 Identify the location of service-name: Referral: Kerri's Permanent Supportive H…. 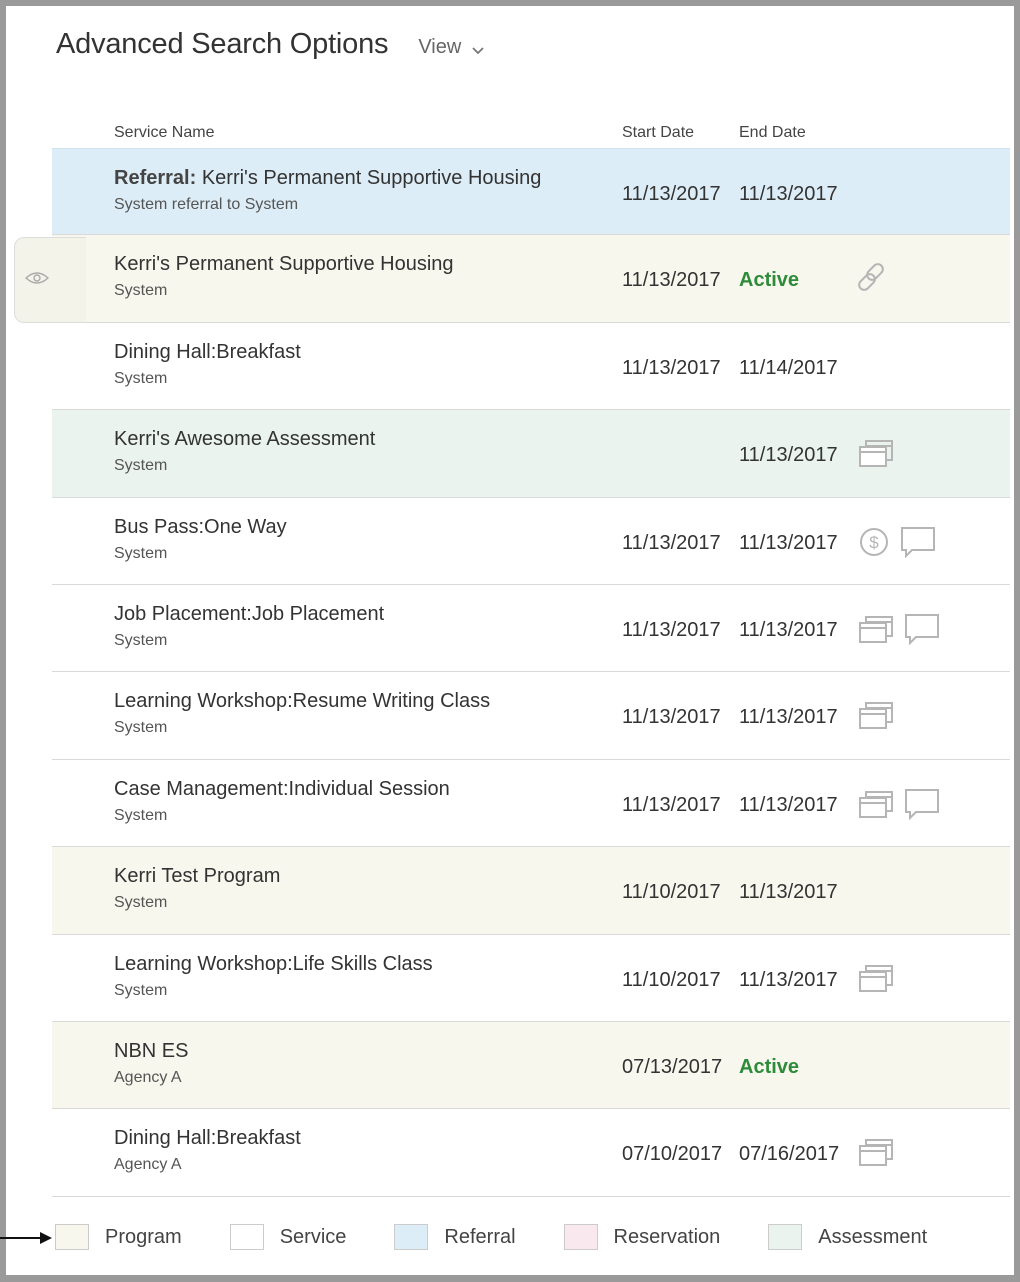
(327, 178).